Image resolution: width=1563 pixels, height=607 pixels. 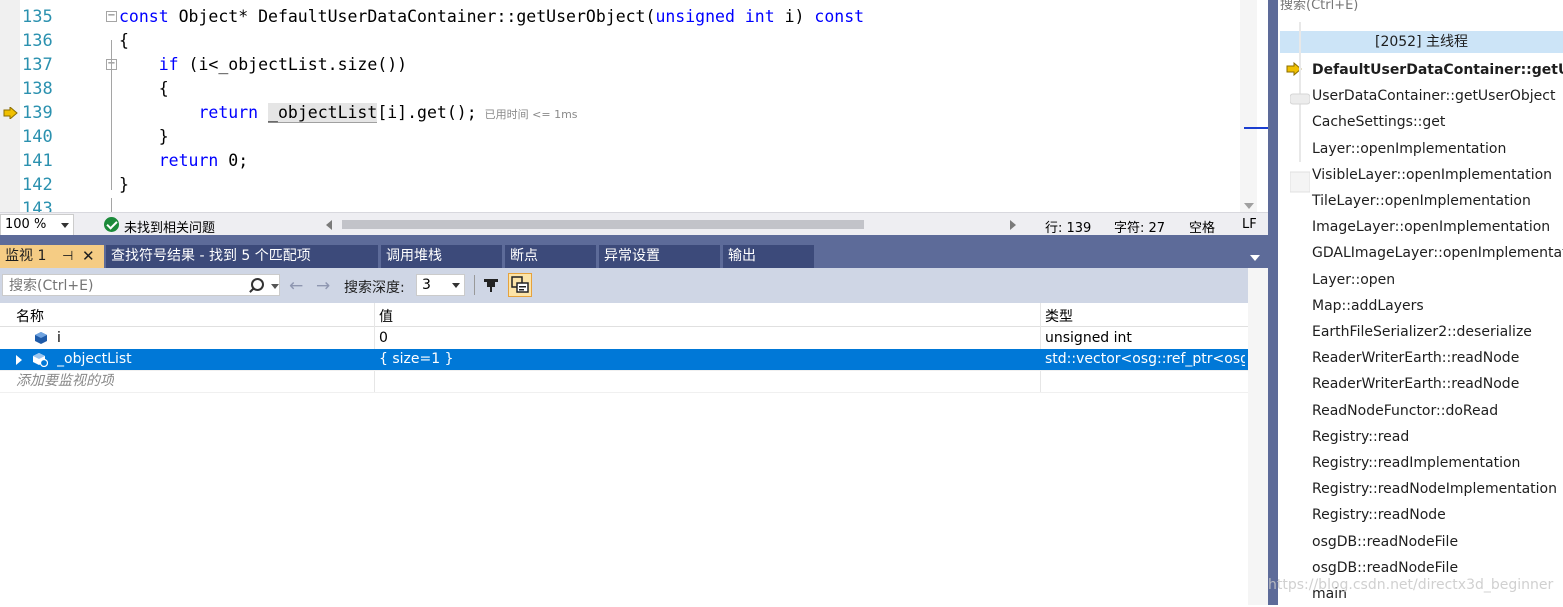 What do you see at coordinates (37, 137) in the screenshot?
I see `line-number: 140` at bounding box center [37, 137].